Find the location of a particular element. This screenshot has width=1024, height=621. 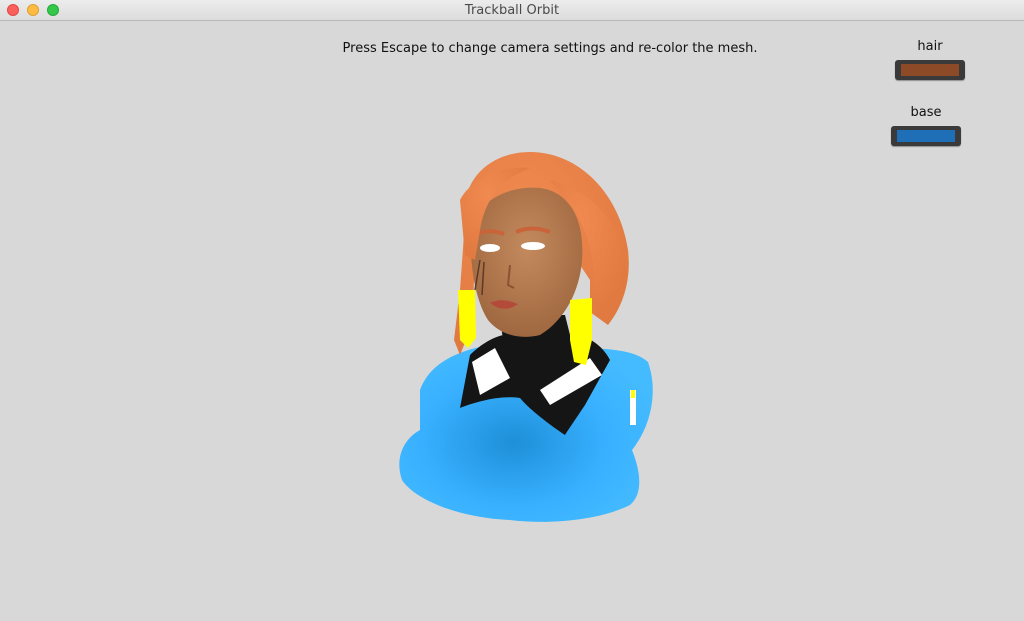

character-model is located at coordinates (526, 337).